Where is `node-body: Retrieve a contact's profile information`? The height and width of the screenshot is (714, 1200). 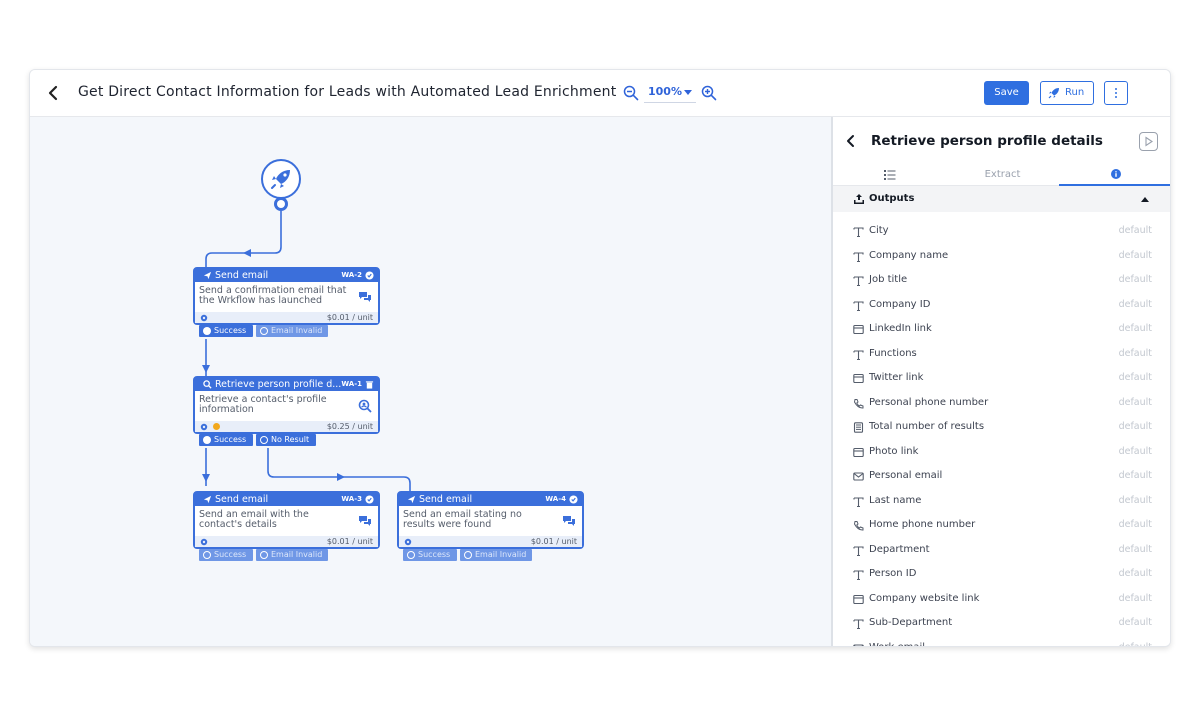
node-body: Retrieve a contact's profile information is located at coordinates (286, 406).